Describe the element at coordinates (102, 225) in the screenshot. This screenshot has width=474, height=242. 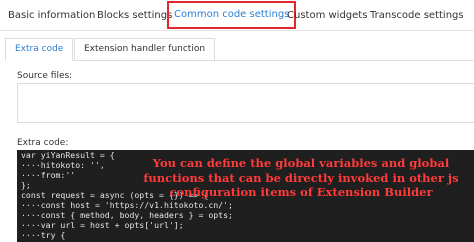
I see `code-line: ····var url = host + opts['url'];` at that location.